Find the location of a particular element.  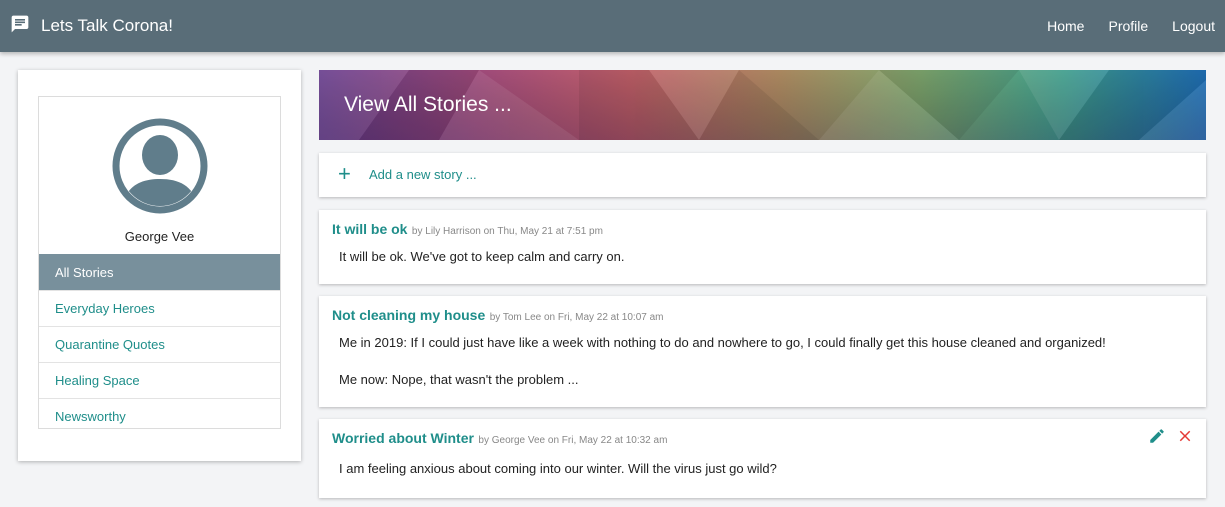

story-meta: by Tom Lee on Fri, May 22 at 10:07 am is located at coordinates (576, 317).